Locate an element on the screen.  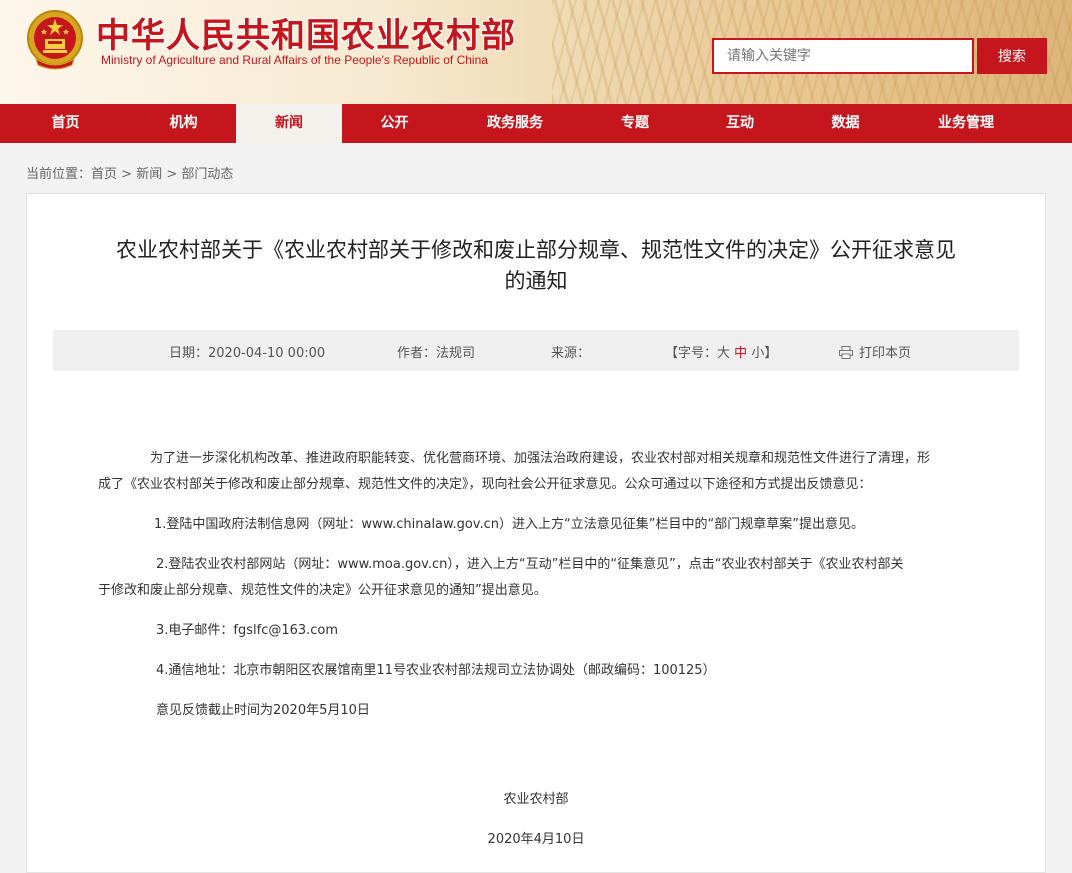
article-signature: 农业农村部 is located at coordinates (536, 799).